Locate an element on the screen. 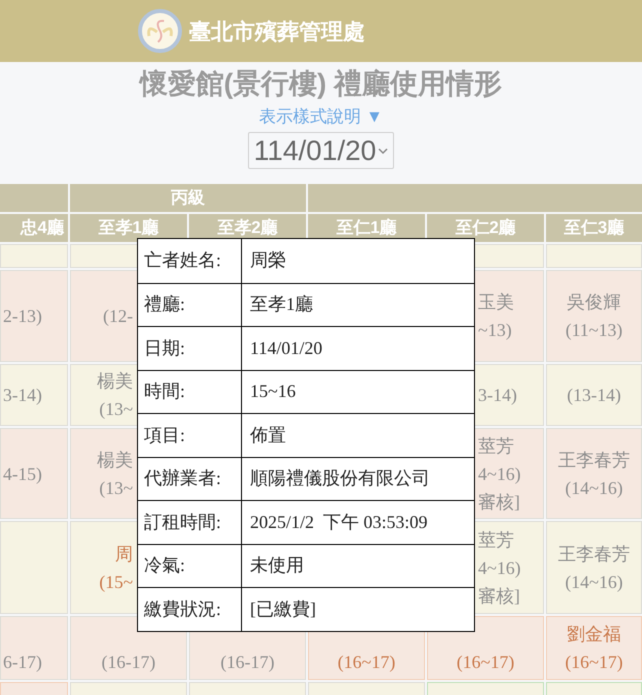 The width and height of the screenshot is (642, 695). cell-text: 2-13) is located at coordinates (22, 316).